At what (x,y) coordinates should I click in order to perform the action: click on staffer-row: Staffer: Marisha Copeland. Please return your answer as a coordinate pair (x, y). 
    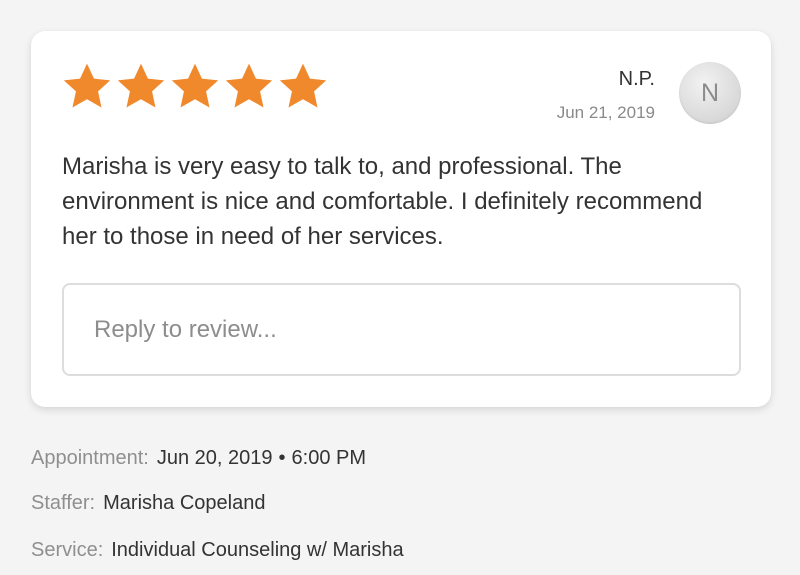
    Looking at the image, I should click on (148, 503).